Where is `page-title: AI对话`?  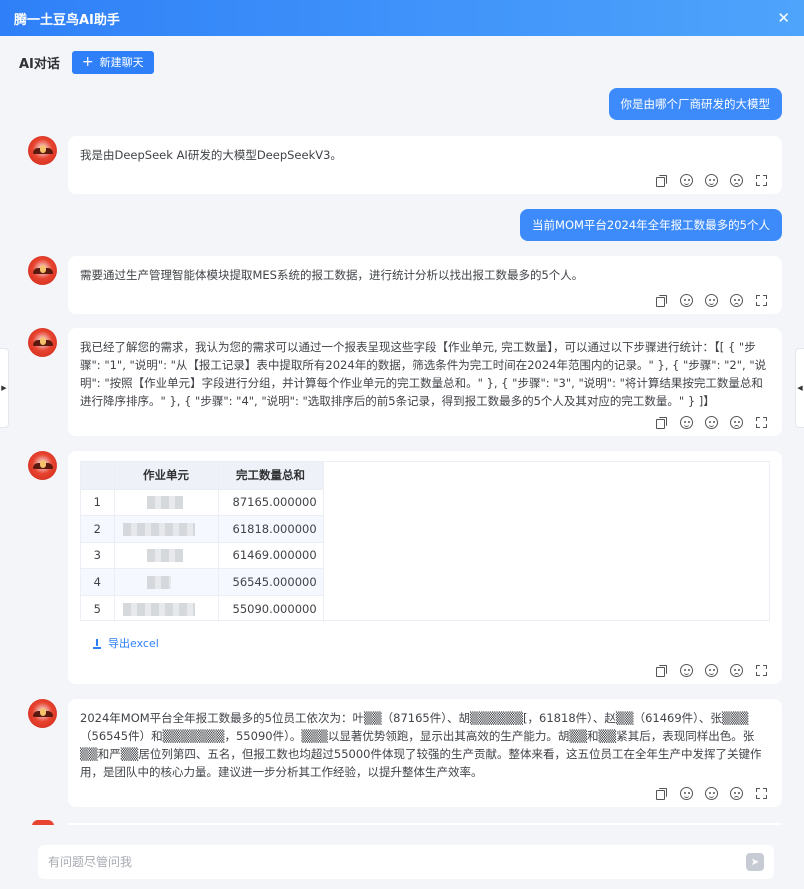
page-title: AI对话 is located at coordinates (39, 64).